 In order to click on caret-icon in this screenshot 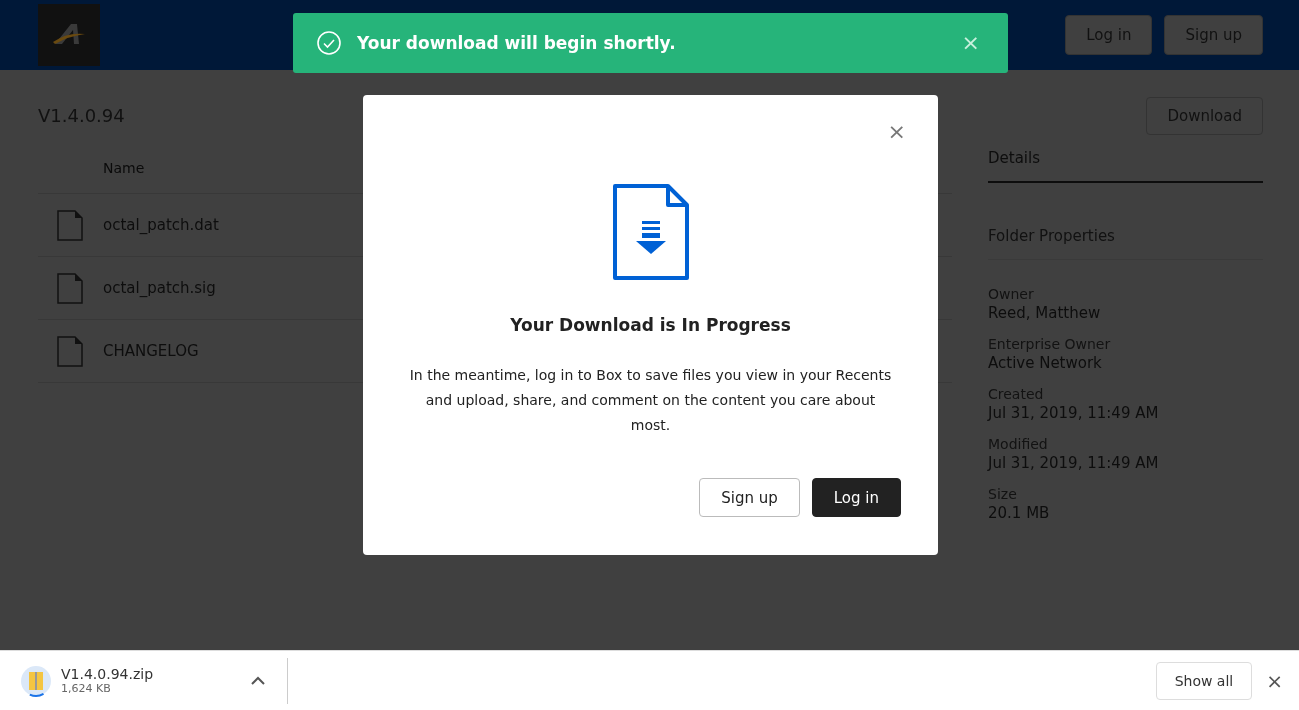, I will do `click(258, 680)`.